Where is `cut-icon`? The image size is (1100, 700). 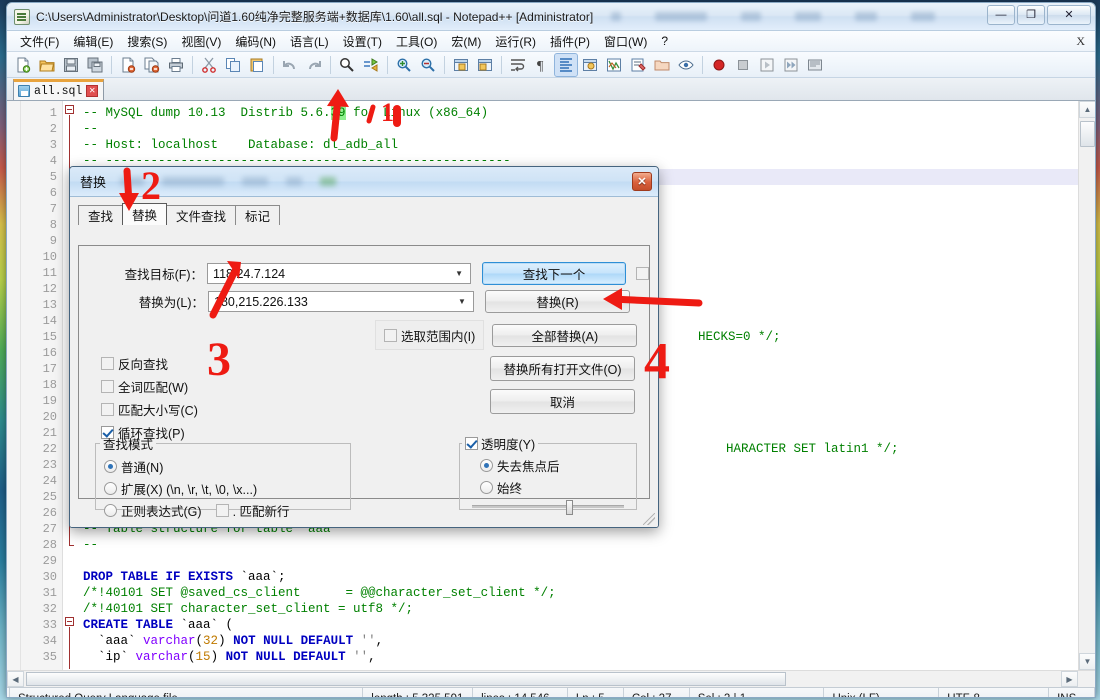
cut-icon is located at coordinates (209, 65).